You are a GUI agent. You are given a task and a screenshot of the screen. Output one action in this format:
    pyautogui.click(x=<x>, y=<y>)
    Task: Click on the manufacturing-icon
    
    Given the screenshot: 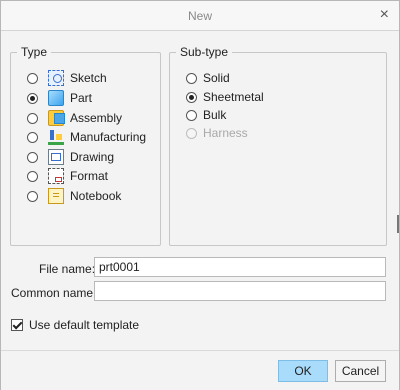 What is the action you would take?
    pyautogui.click(x=56, y=137)
    